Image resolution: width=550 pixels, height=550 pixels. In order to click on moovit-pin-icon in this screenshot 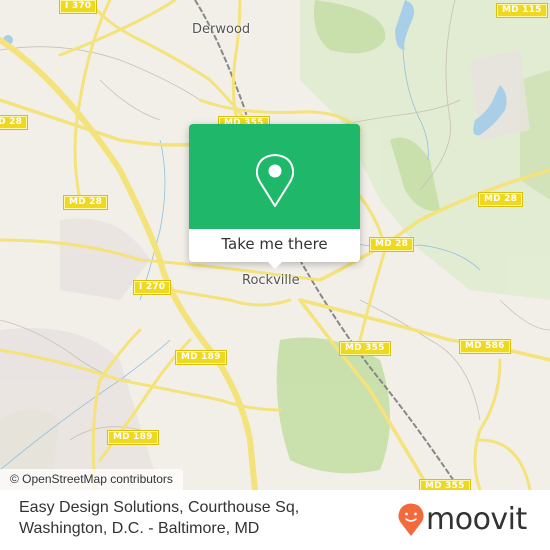, I will do `click(411, 519)`.